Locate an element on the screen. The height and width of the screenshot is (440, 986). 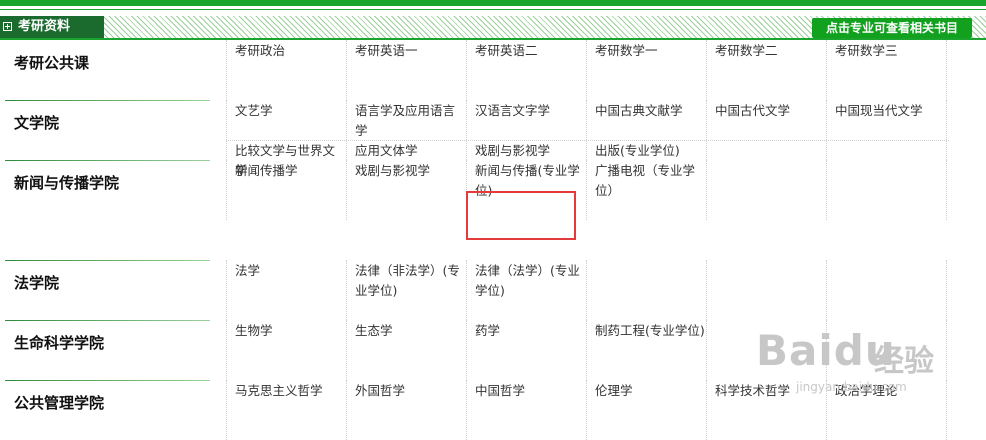
section-title: 考研资料 is located at coordinates (52, 27).